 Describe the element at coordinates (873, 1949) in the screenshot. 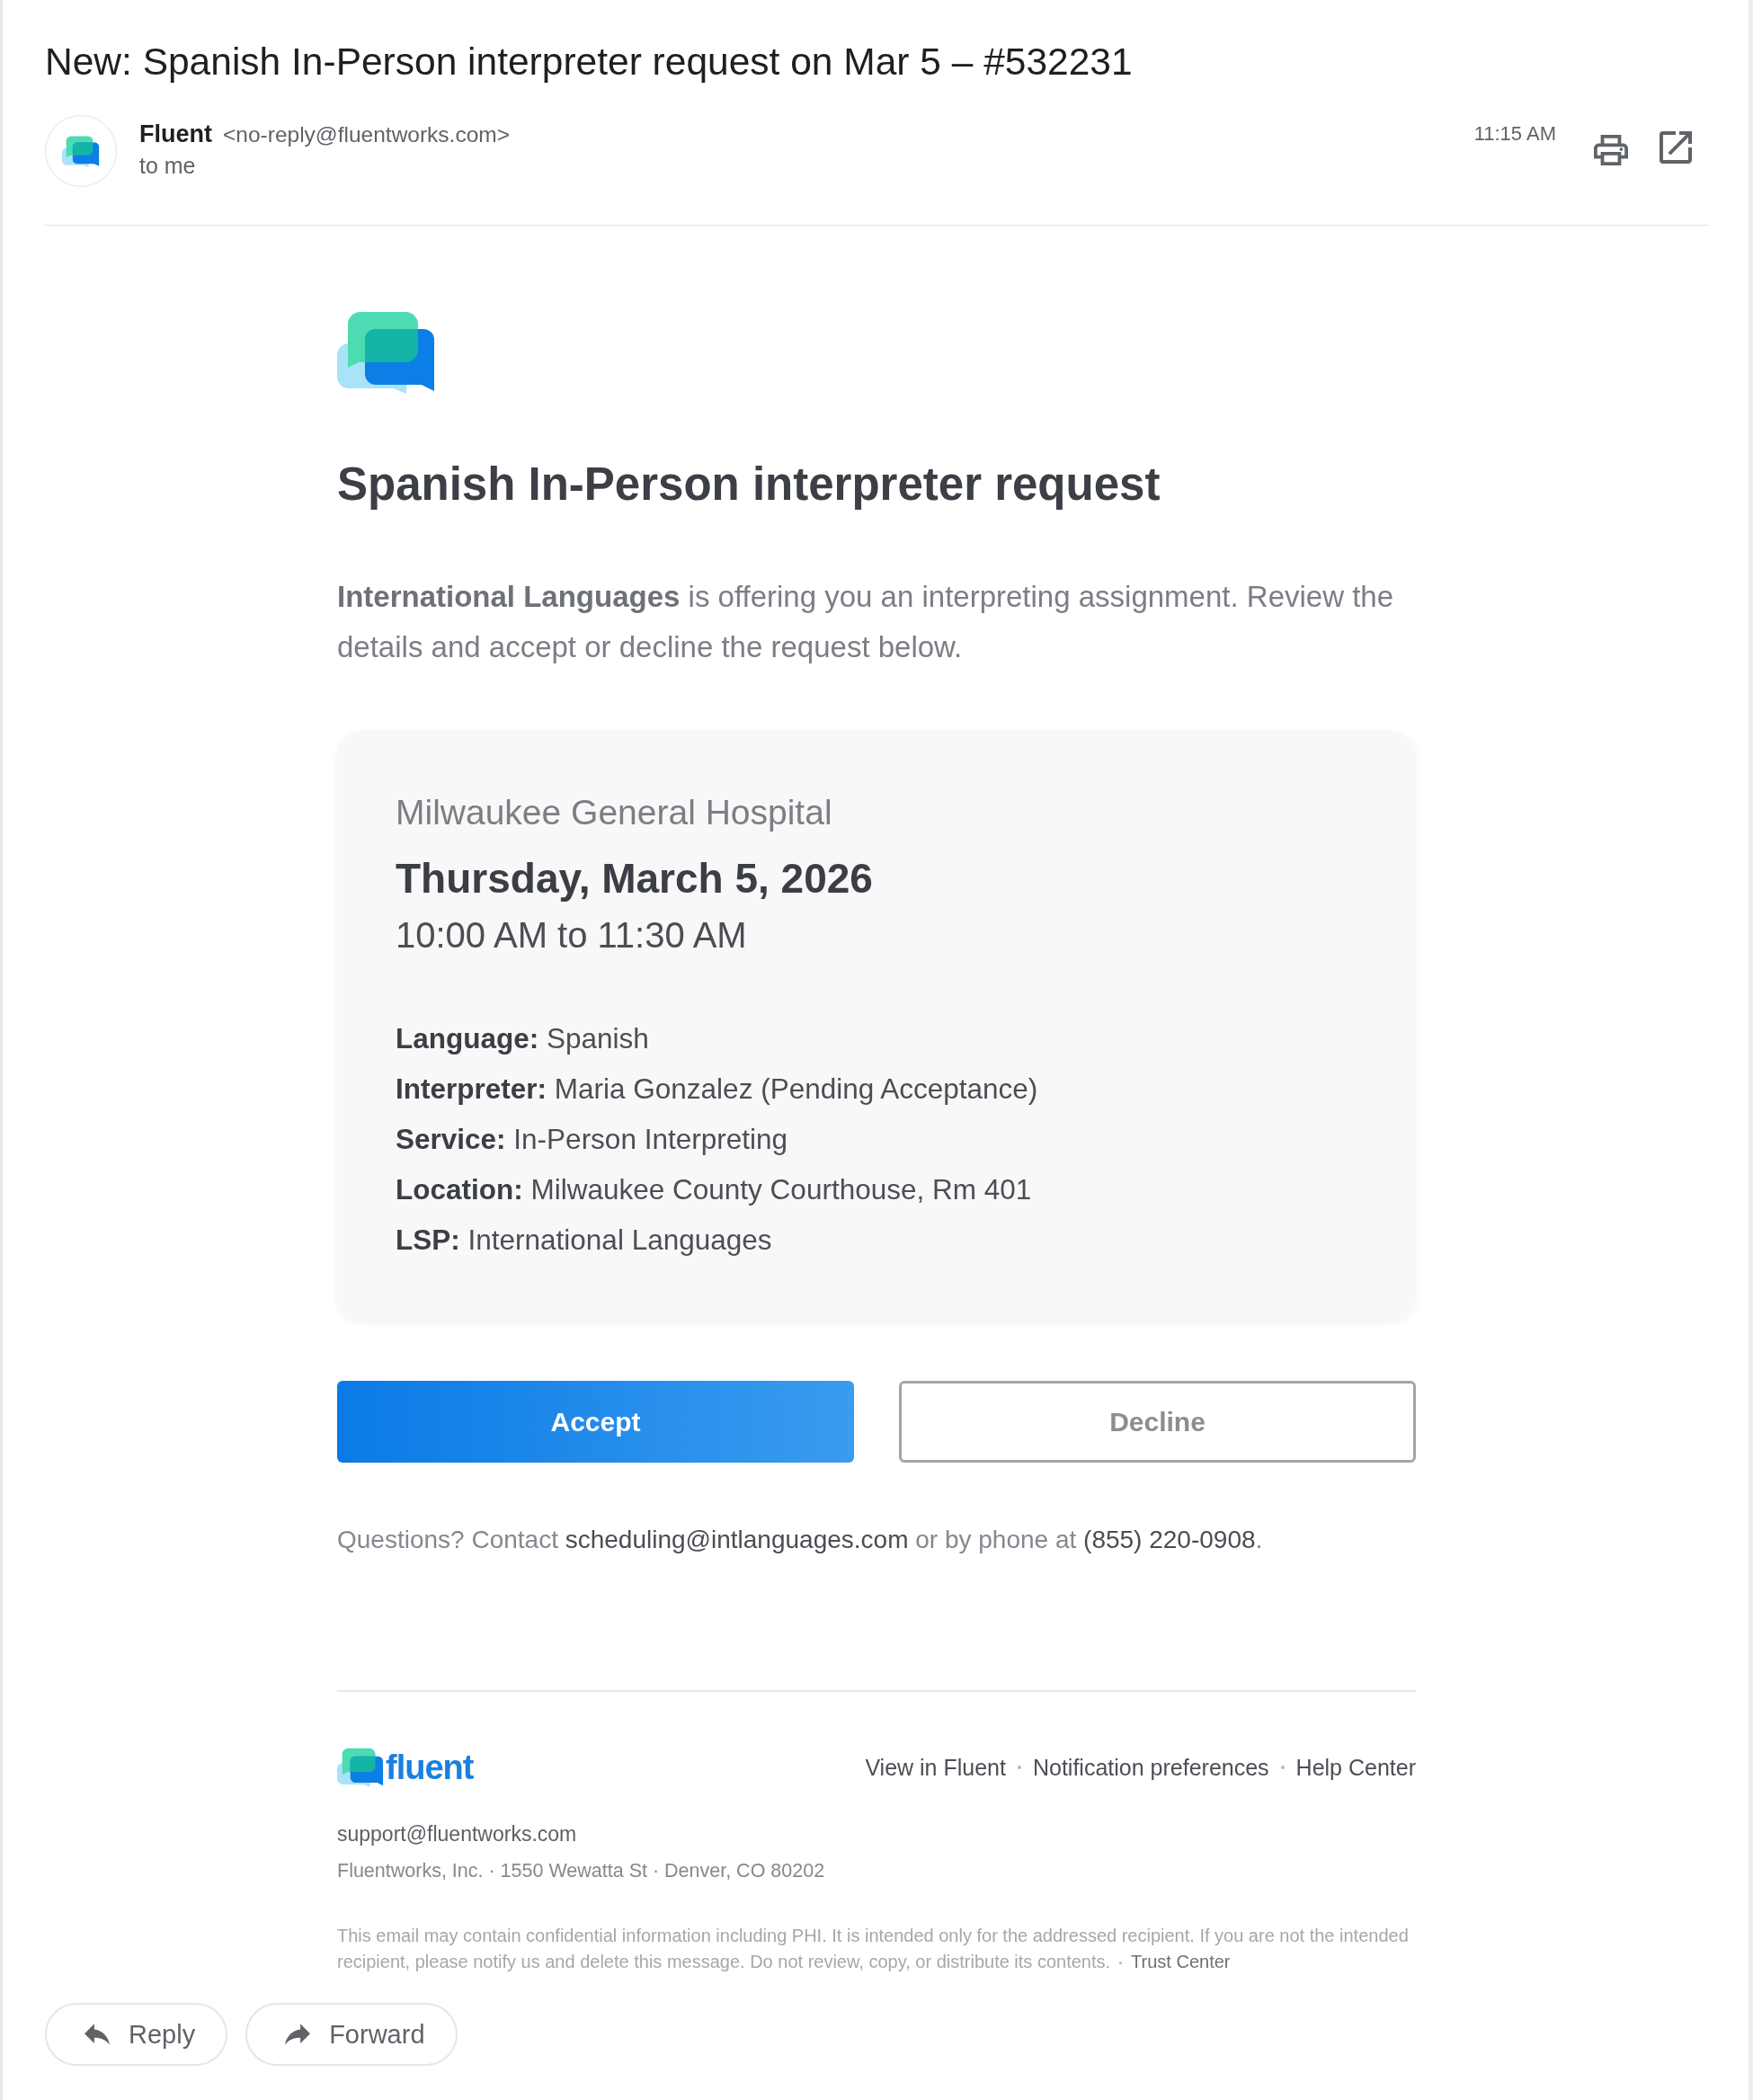

I see `disclaimer-text: This email may contain confidential information including PHI. It is intended only for the addressed recipient. If you are not the intended recipient, please notify us and delete this message. Do not review, copy, or distribute its contents. Trust Center` at that location.